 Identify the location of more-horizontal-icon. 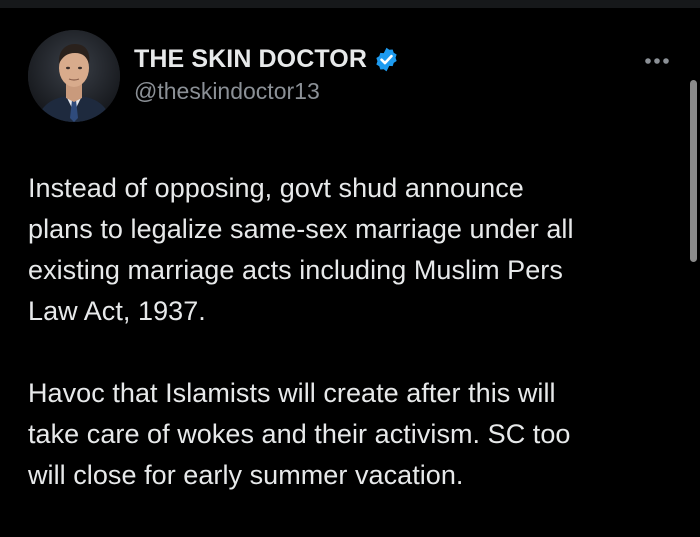
(657, 61).